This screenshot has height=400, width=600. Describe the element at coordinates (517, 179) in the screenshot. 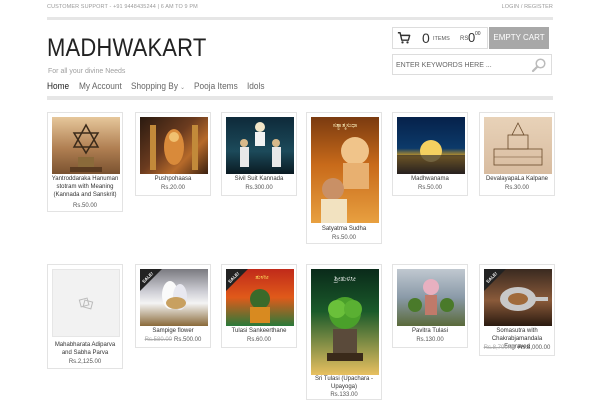

I see `product-name: DevalayapaLa Kalpane` at that location.